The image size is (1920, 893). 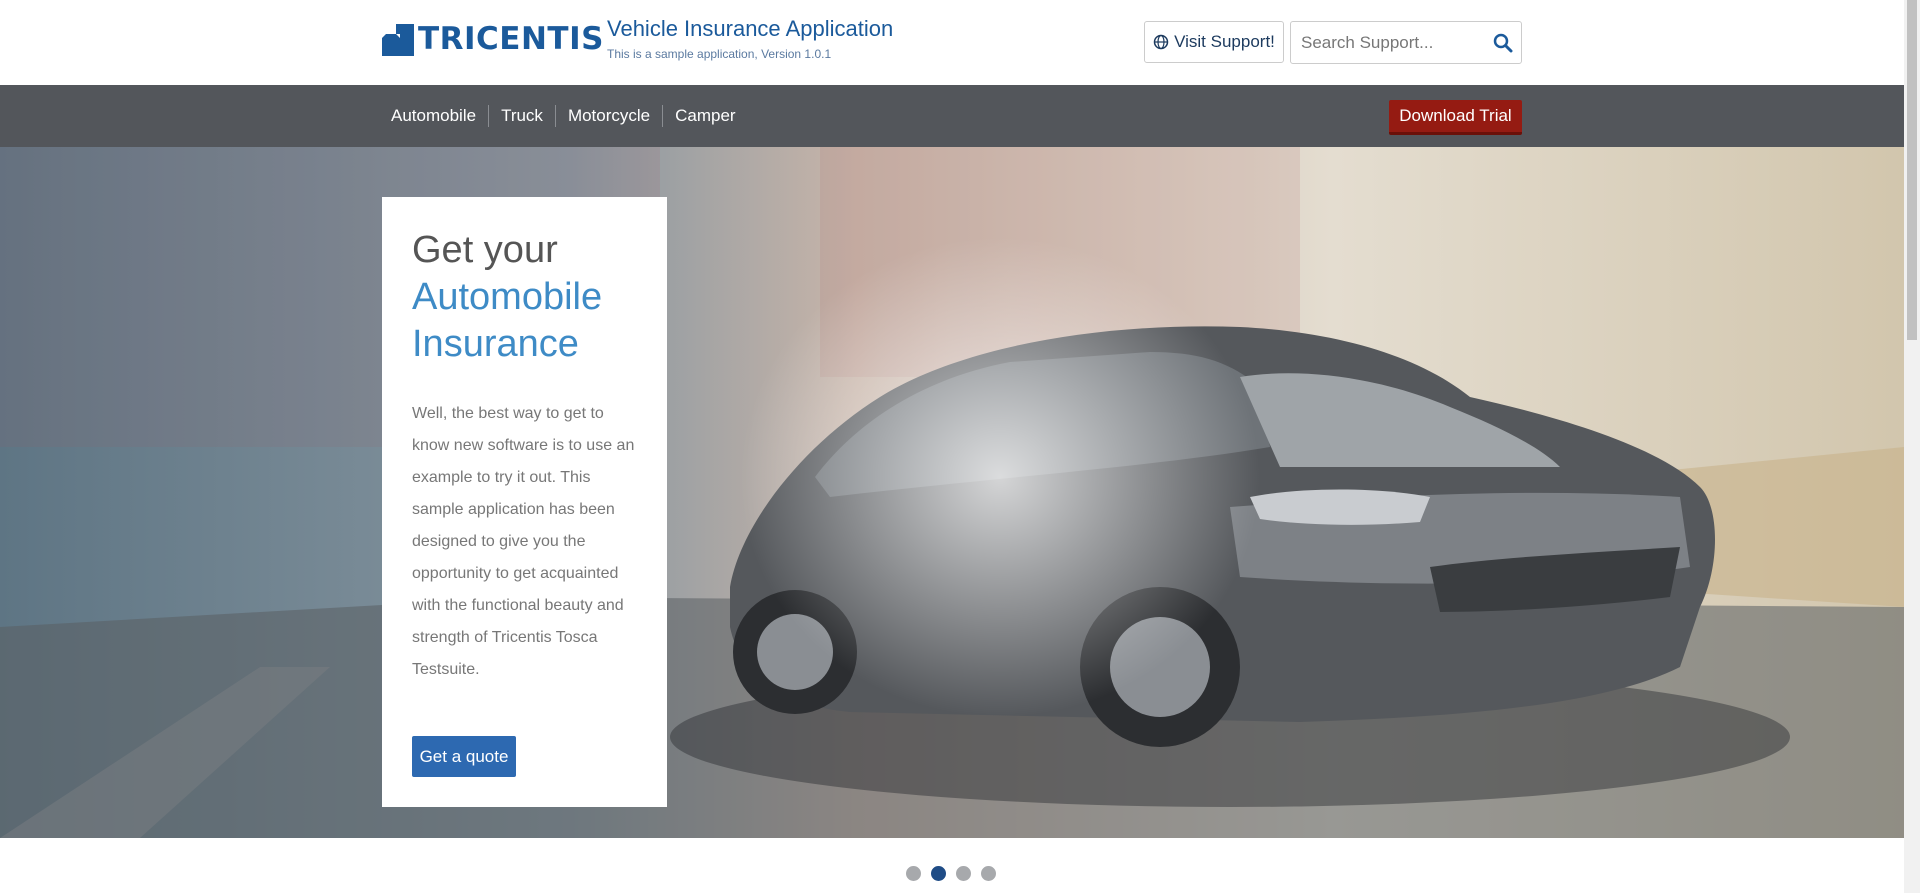 What do you see at coordinates (1391, 42) in the screenshot?
I see `search-input` at bounding box center [1391, 42].